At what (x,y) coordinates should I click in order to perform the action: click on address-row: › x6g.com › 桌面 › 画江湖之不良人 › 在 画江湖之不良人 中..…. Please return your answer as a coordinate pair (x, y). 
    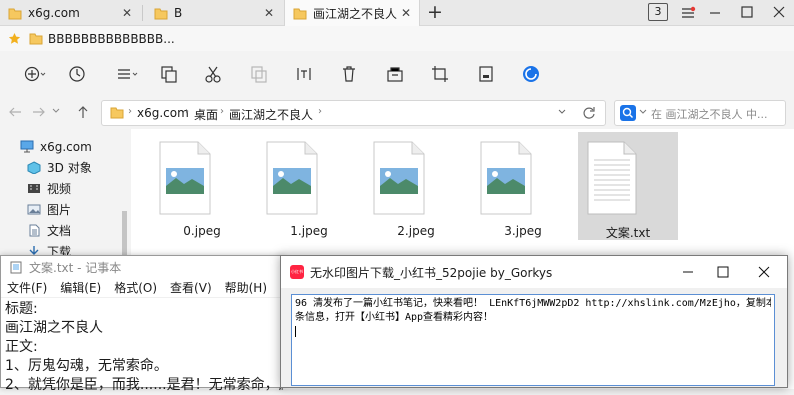
    Looking at the image, I should click on (397, 113).